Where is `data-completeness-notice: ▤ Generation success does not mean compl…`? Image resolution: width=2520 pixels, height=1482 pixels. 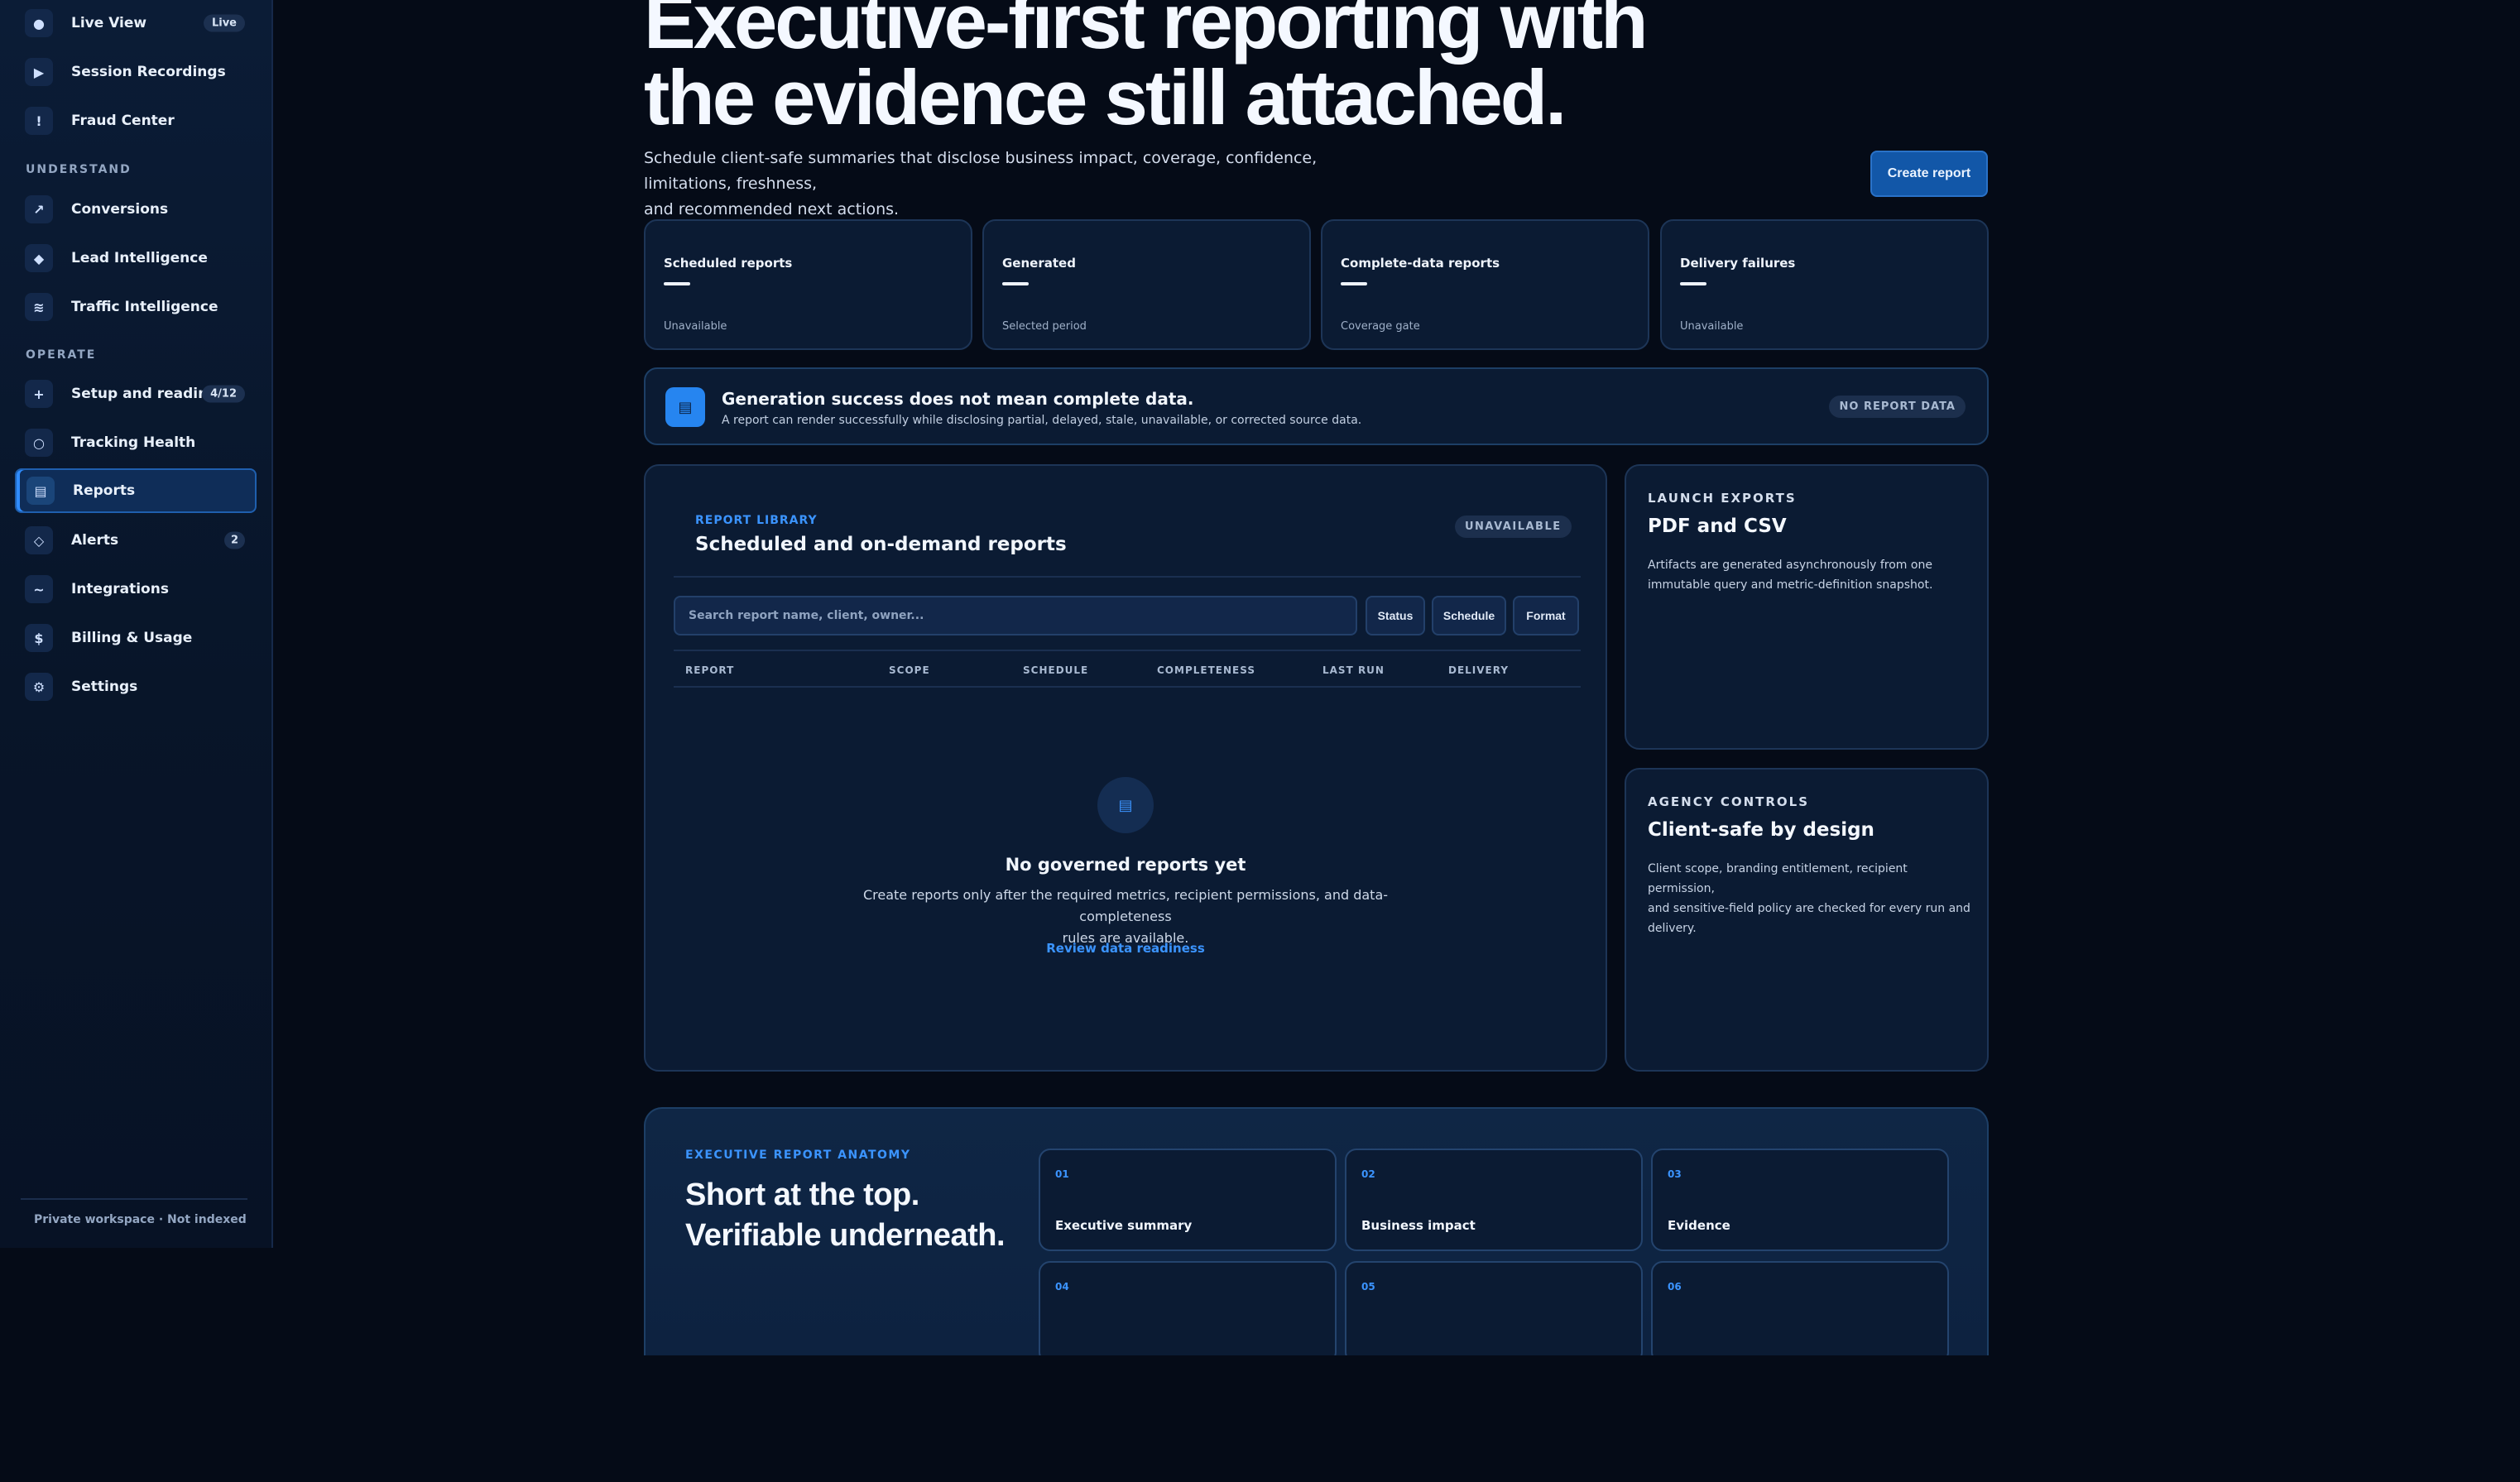
data-completeness-notice: ▤ Generation success does not mean compl… is located at coordinates (1316, 406).